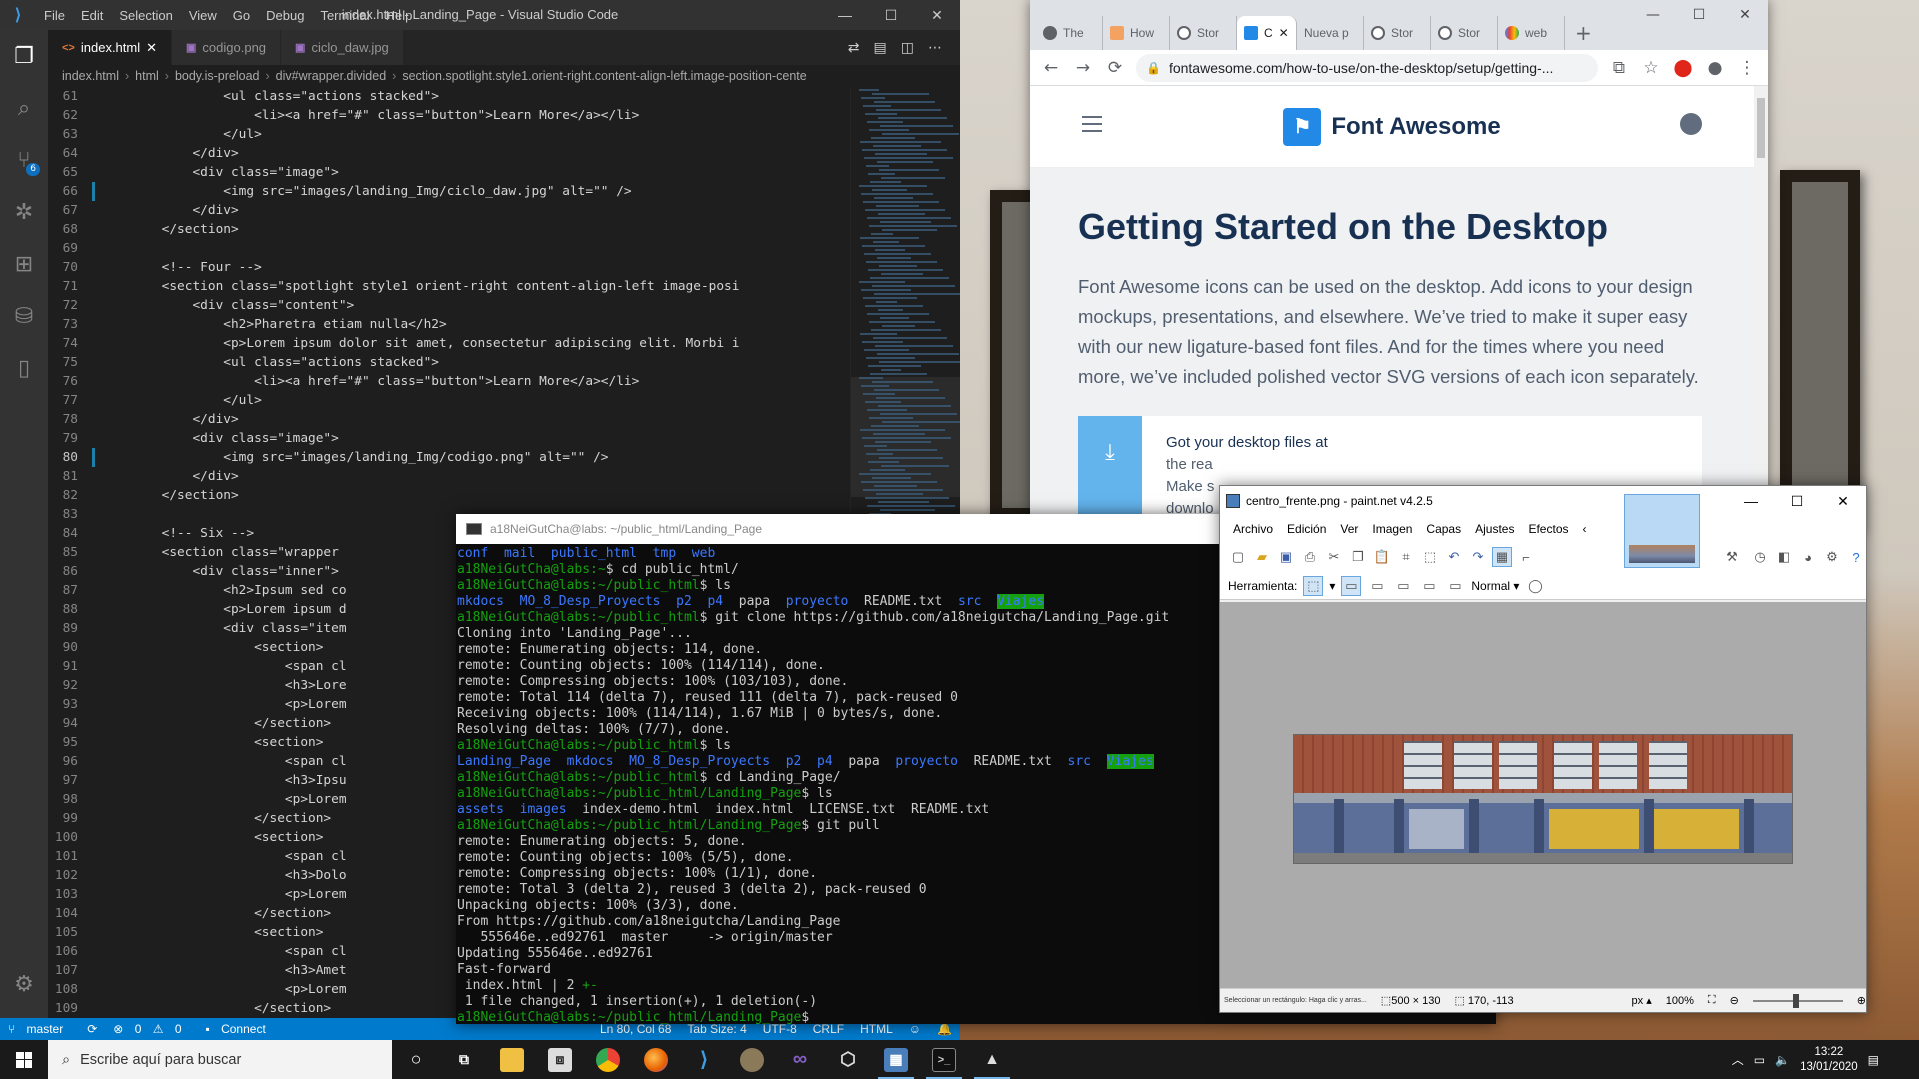 This screenshot has height=1079, width=1919. What do you see at coordinates (1306, 529) in the screenshot?
I see `menu-item: Edición` at bounding box center [1306, 529].